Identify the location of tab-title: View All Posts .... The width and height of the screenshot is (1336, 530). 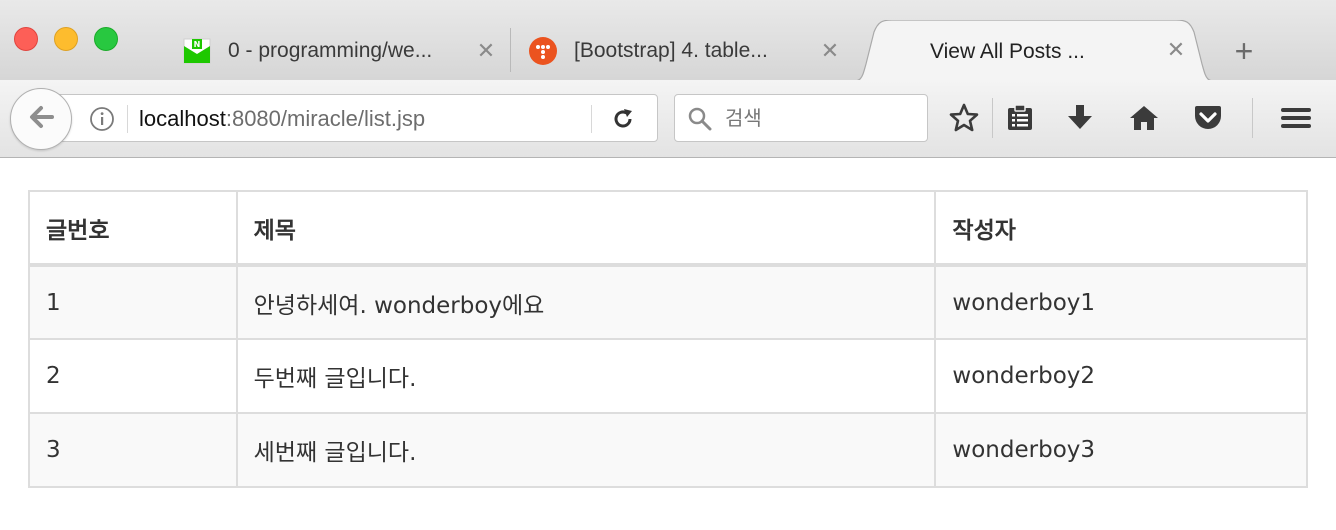
(1007, 51).